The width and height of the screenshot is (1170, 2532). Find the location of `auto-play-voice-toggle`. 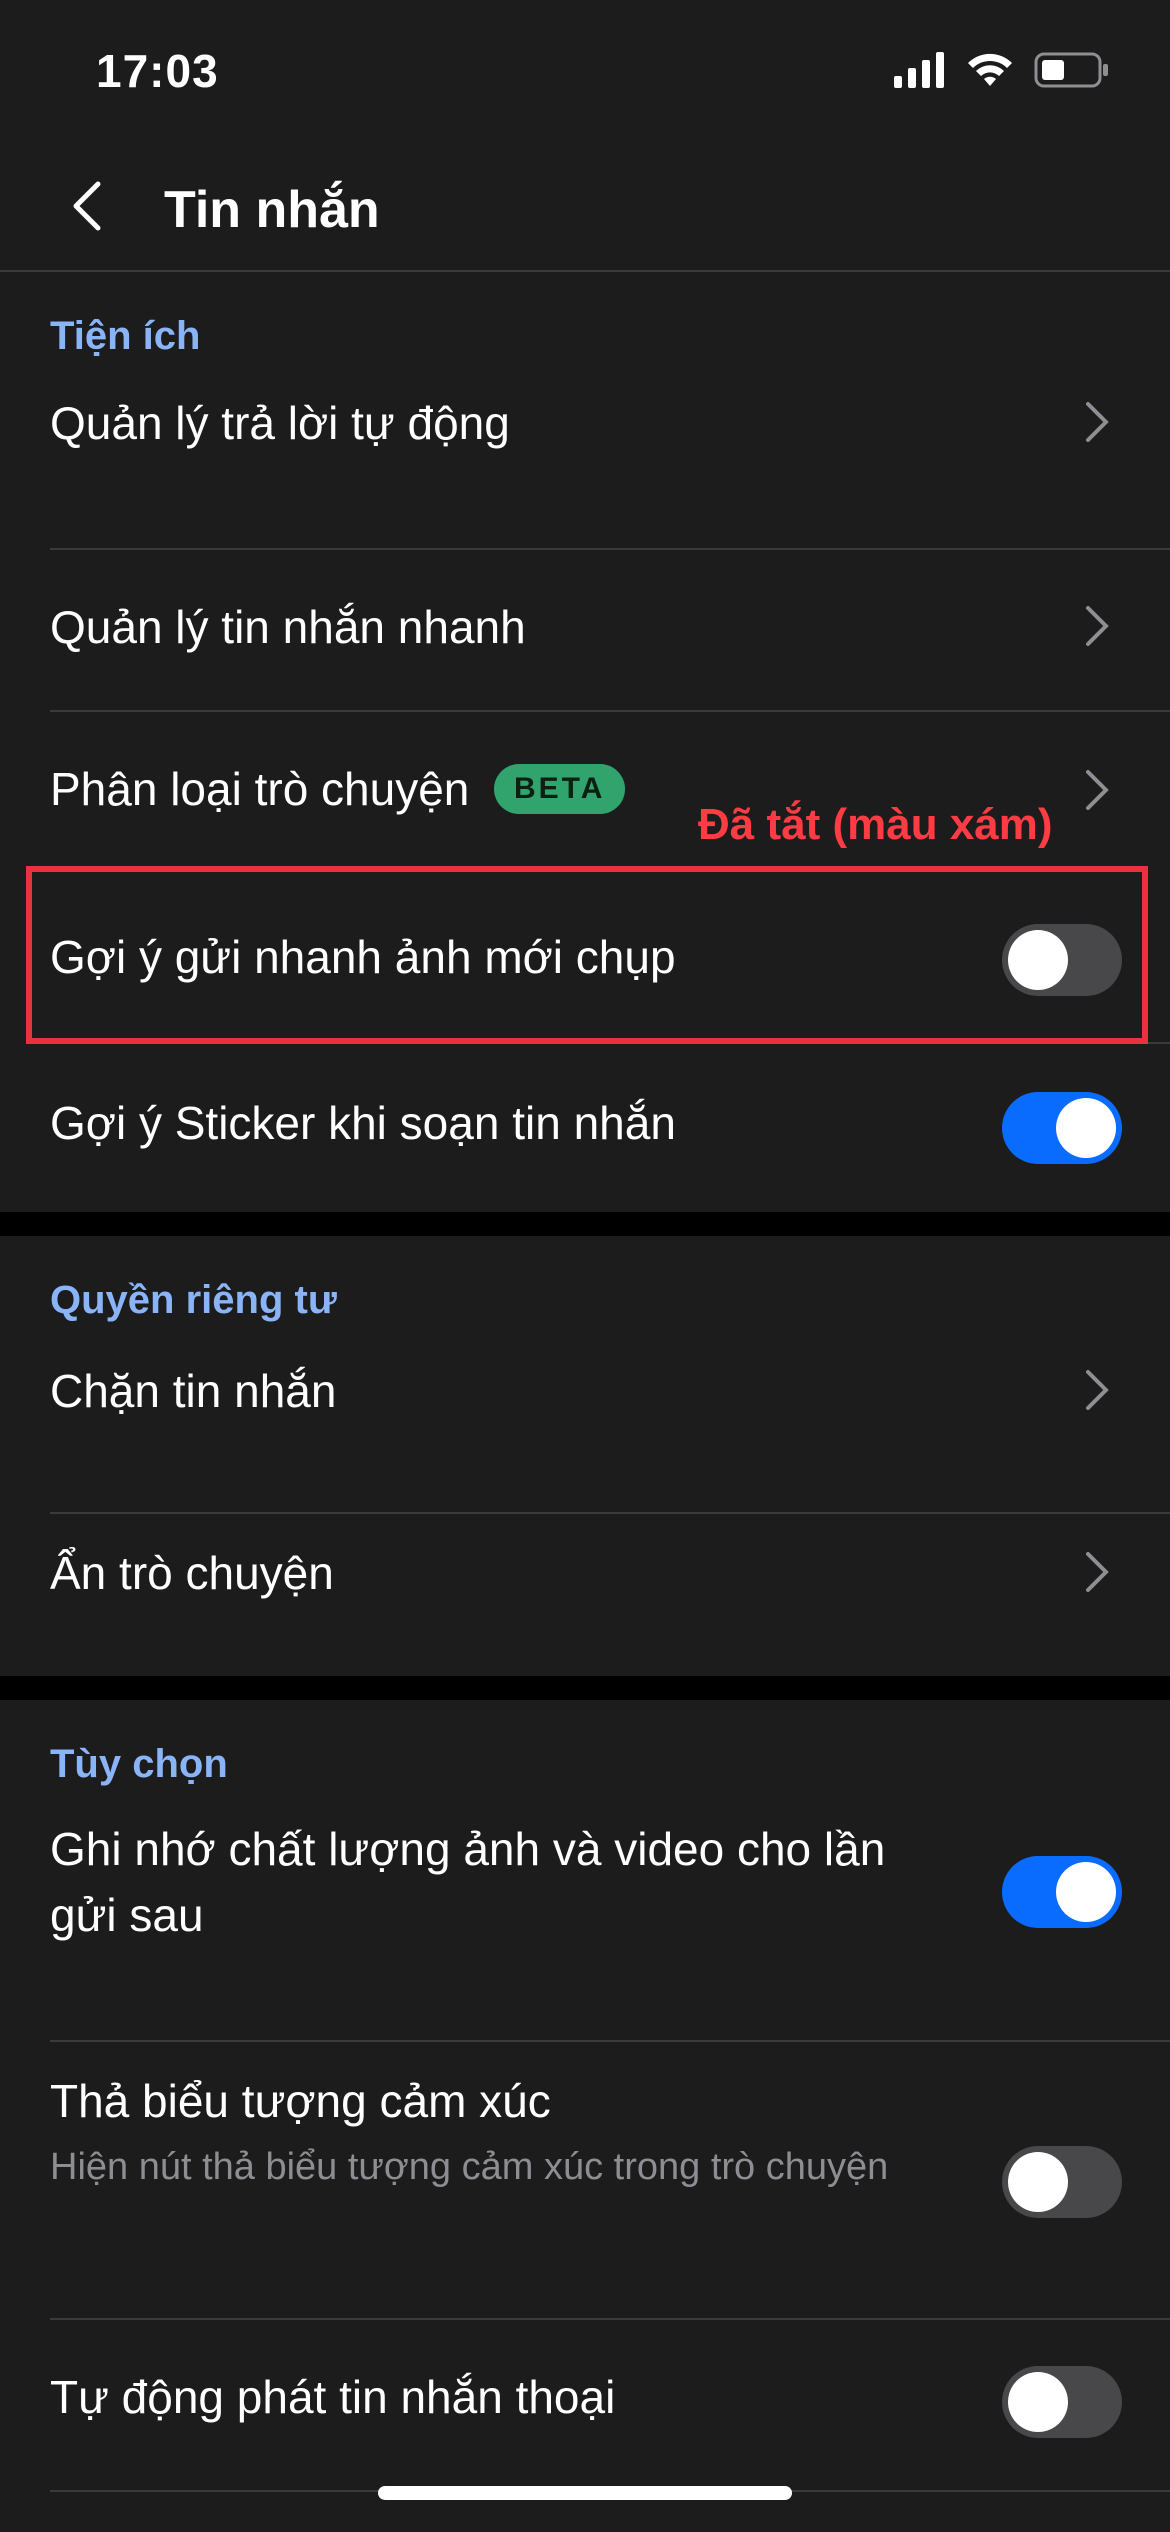

auto-play-voice-toggle is located at coordinates (1062, 2402).